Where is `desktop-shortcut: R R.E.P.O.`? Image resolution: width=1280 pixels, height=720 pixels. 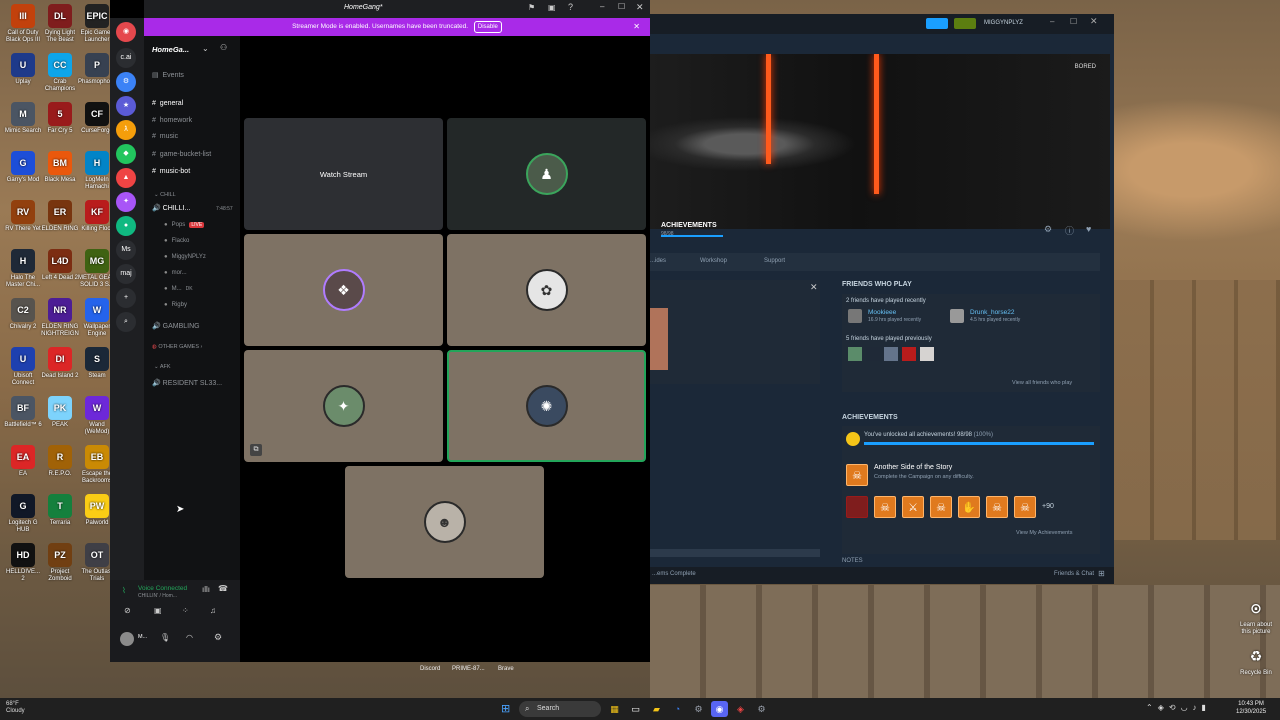 desktop-shortcut: R R.E.P.O. is located at coordinates (60, 461).